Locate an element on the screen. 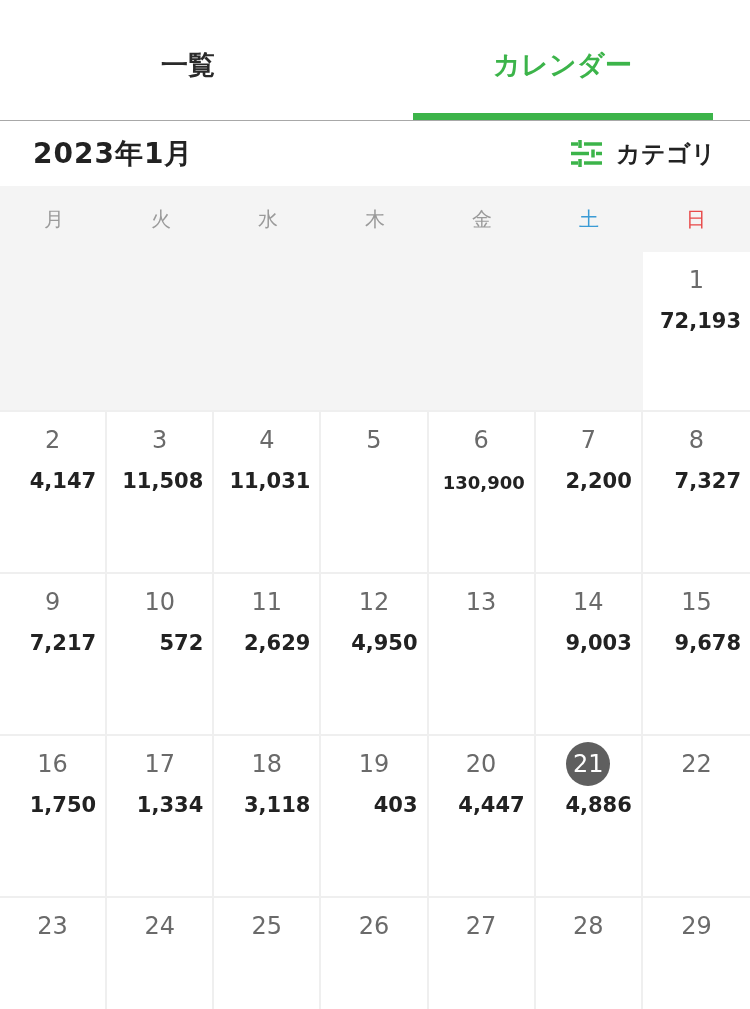  day-amount: 4,147 is located at coordinates (63, 481).